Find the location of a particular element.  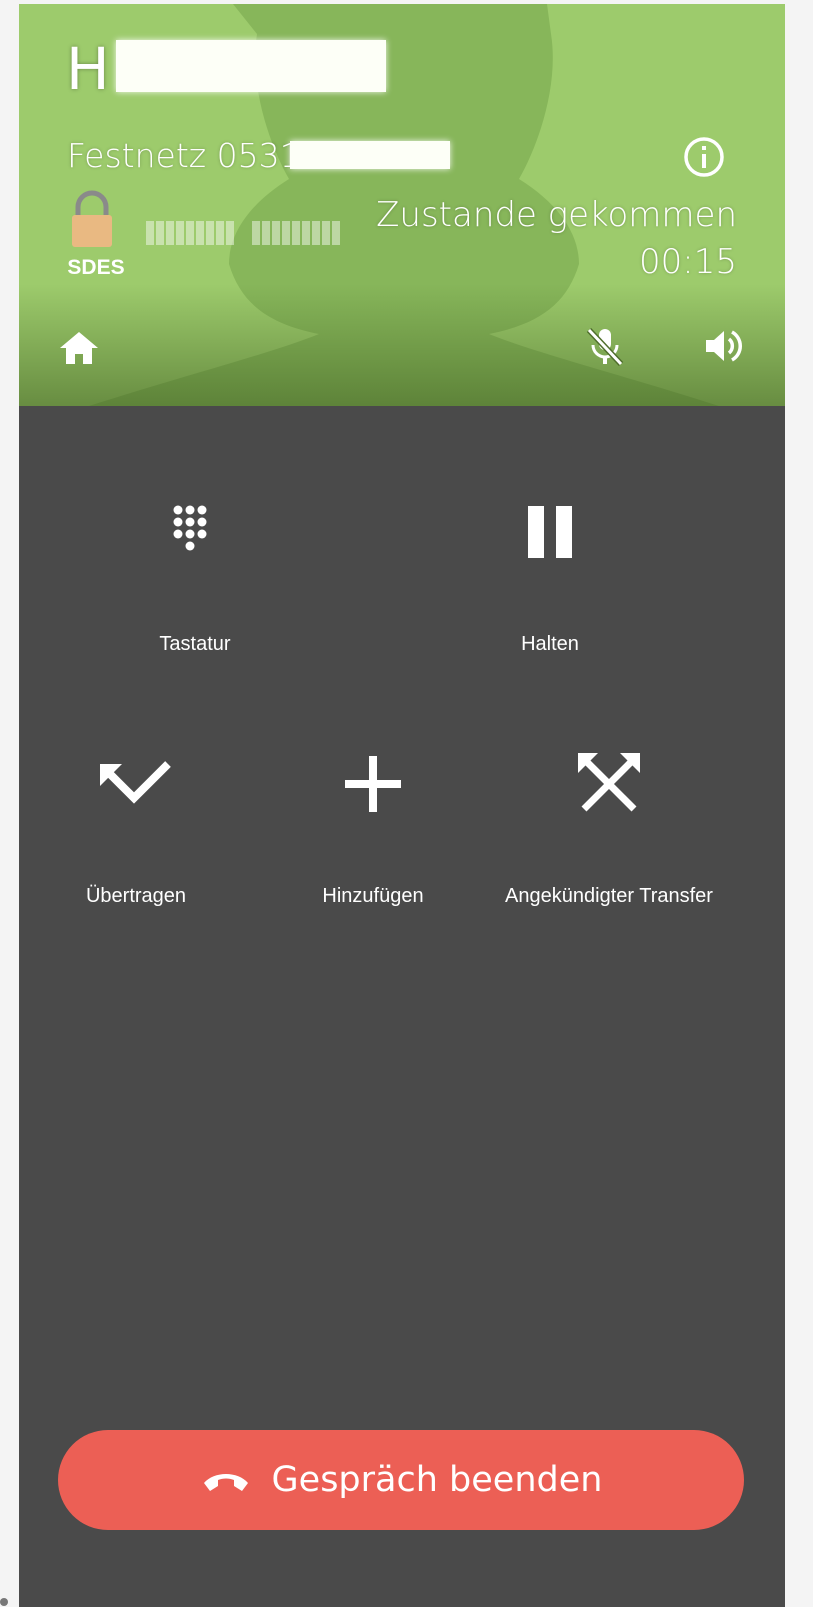

info-button is located at coordinates (704, 157).